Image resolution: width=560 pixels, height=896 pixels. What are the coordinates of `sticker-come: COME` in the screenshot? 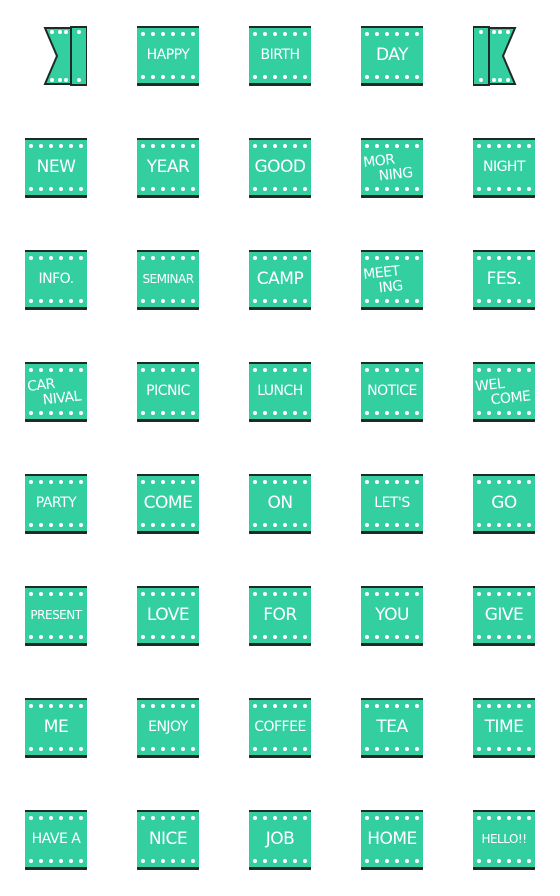 It's located at (168, 504).